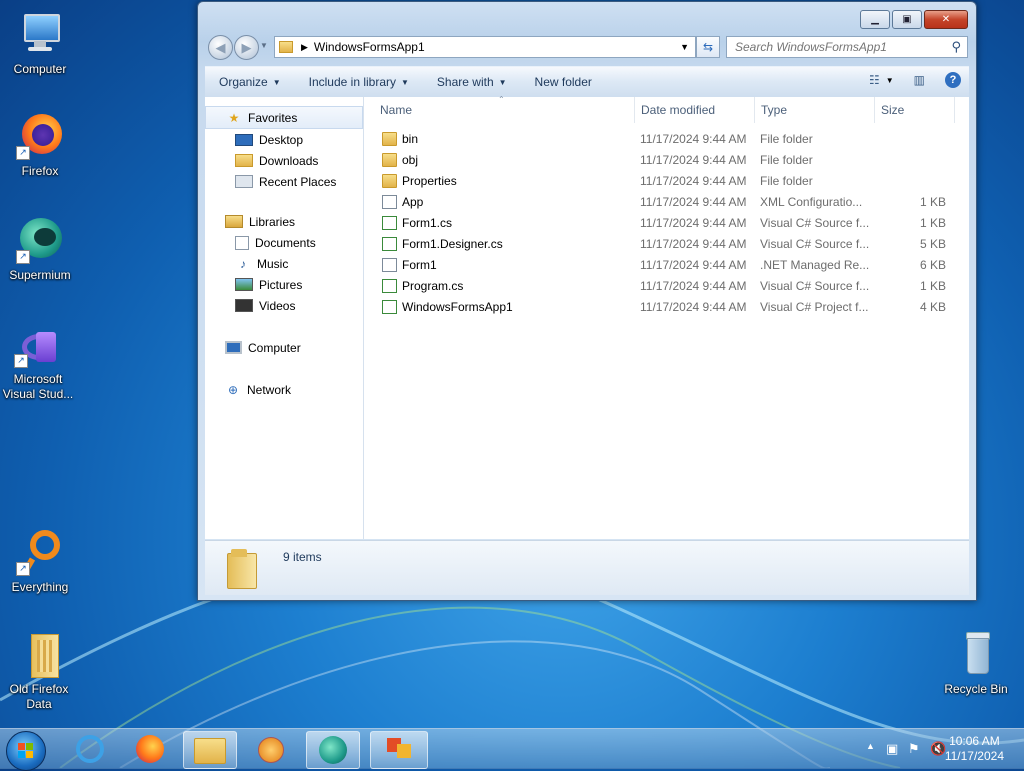 This screenshot has width=1024, height=771. I want to click on search-box: ⚲, so click(847, 47).